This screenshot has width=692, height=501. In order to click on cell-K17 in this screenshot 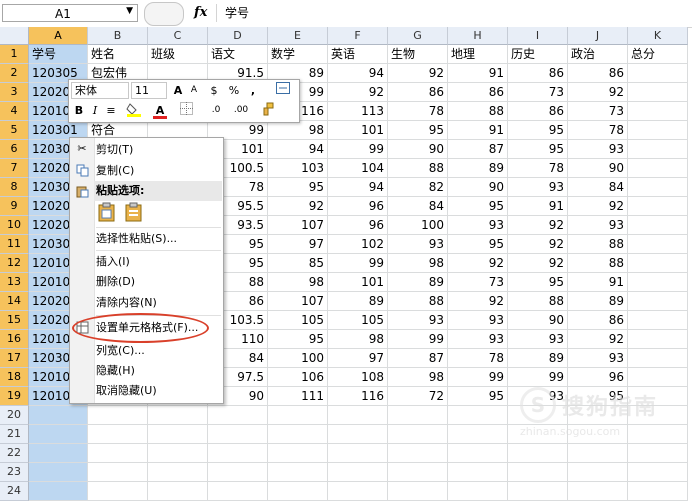, I will do `click(658, 358)`.